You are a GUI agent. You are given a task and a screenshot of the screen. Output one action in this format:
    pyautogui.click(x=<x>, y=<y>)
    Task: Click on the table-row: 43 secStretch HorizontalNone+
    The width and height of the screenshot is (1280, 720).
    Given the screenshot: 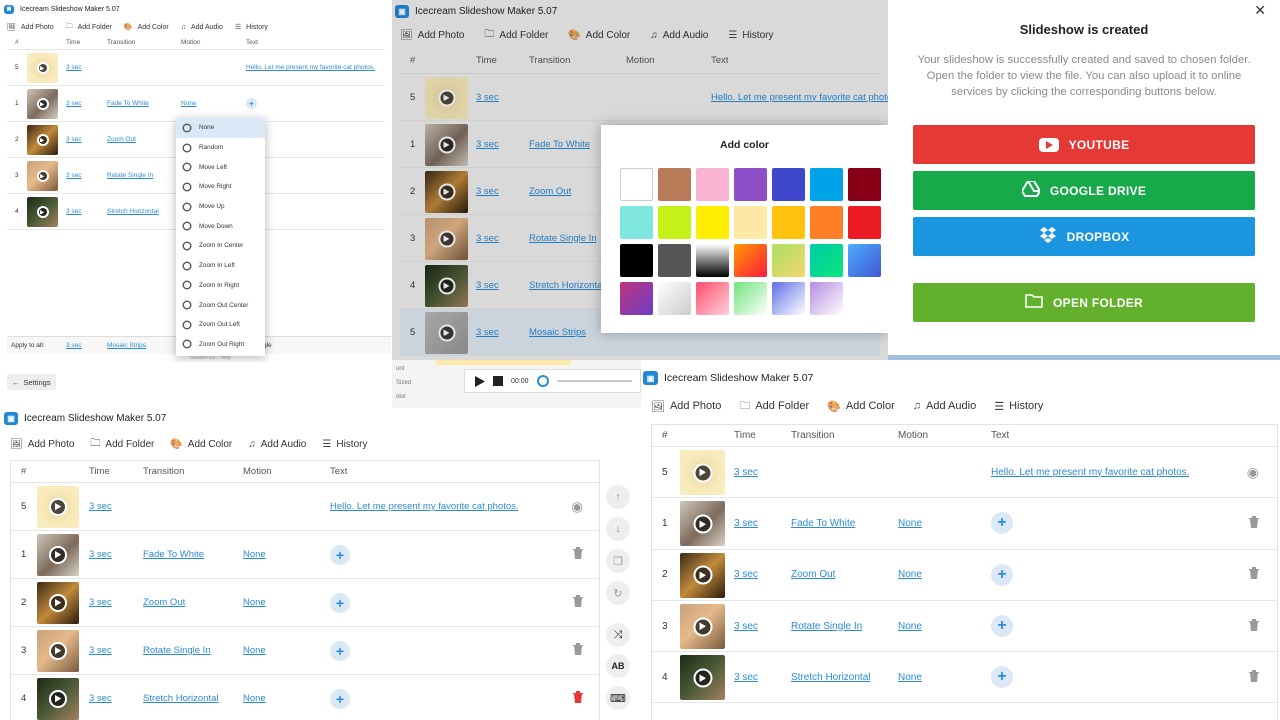 What is the action you would take?
    pyautogui.click(x=305, y=697)
    